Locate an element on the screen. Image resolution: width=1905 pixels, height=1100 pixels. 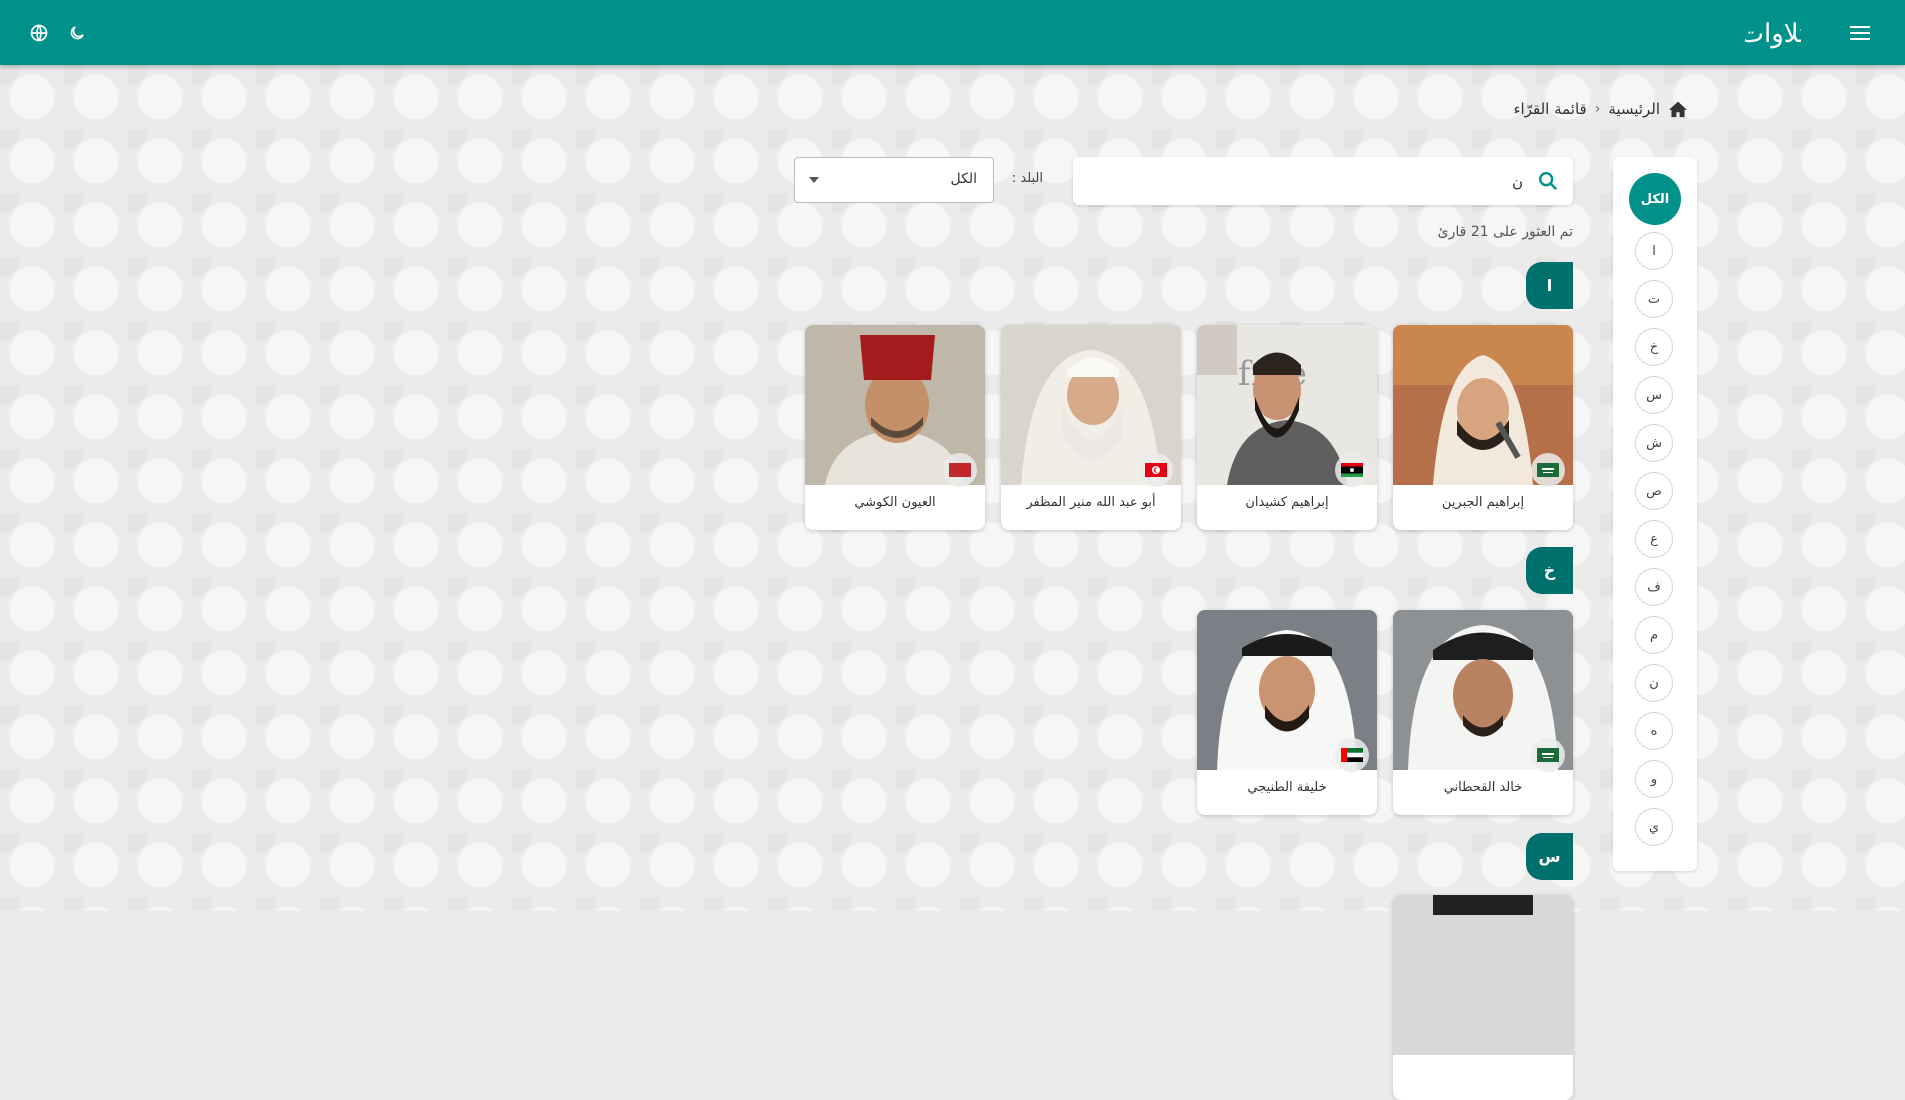
letter-button: ف is located at coordinates (1654, 587).